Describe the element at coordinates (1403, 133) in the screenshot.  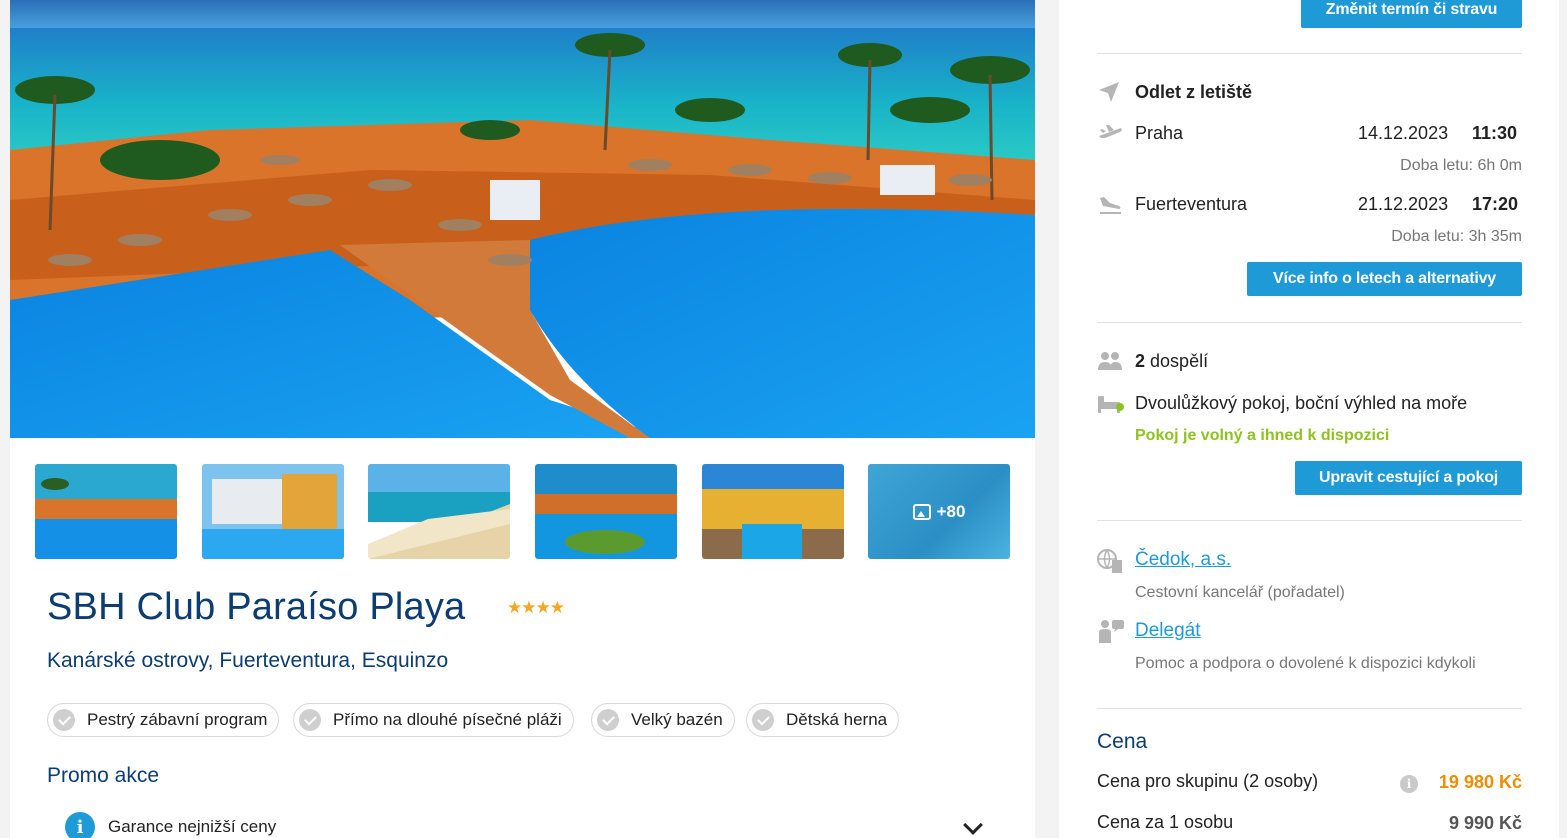
I see `outbound-date: 14.12.2023` at that location.